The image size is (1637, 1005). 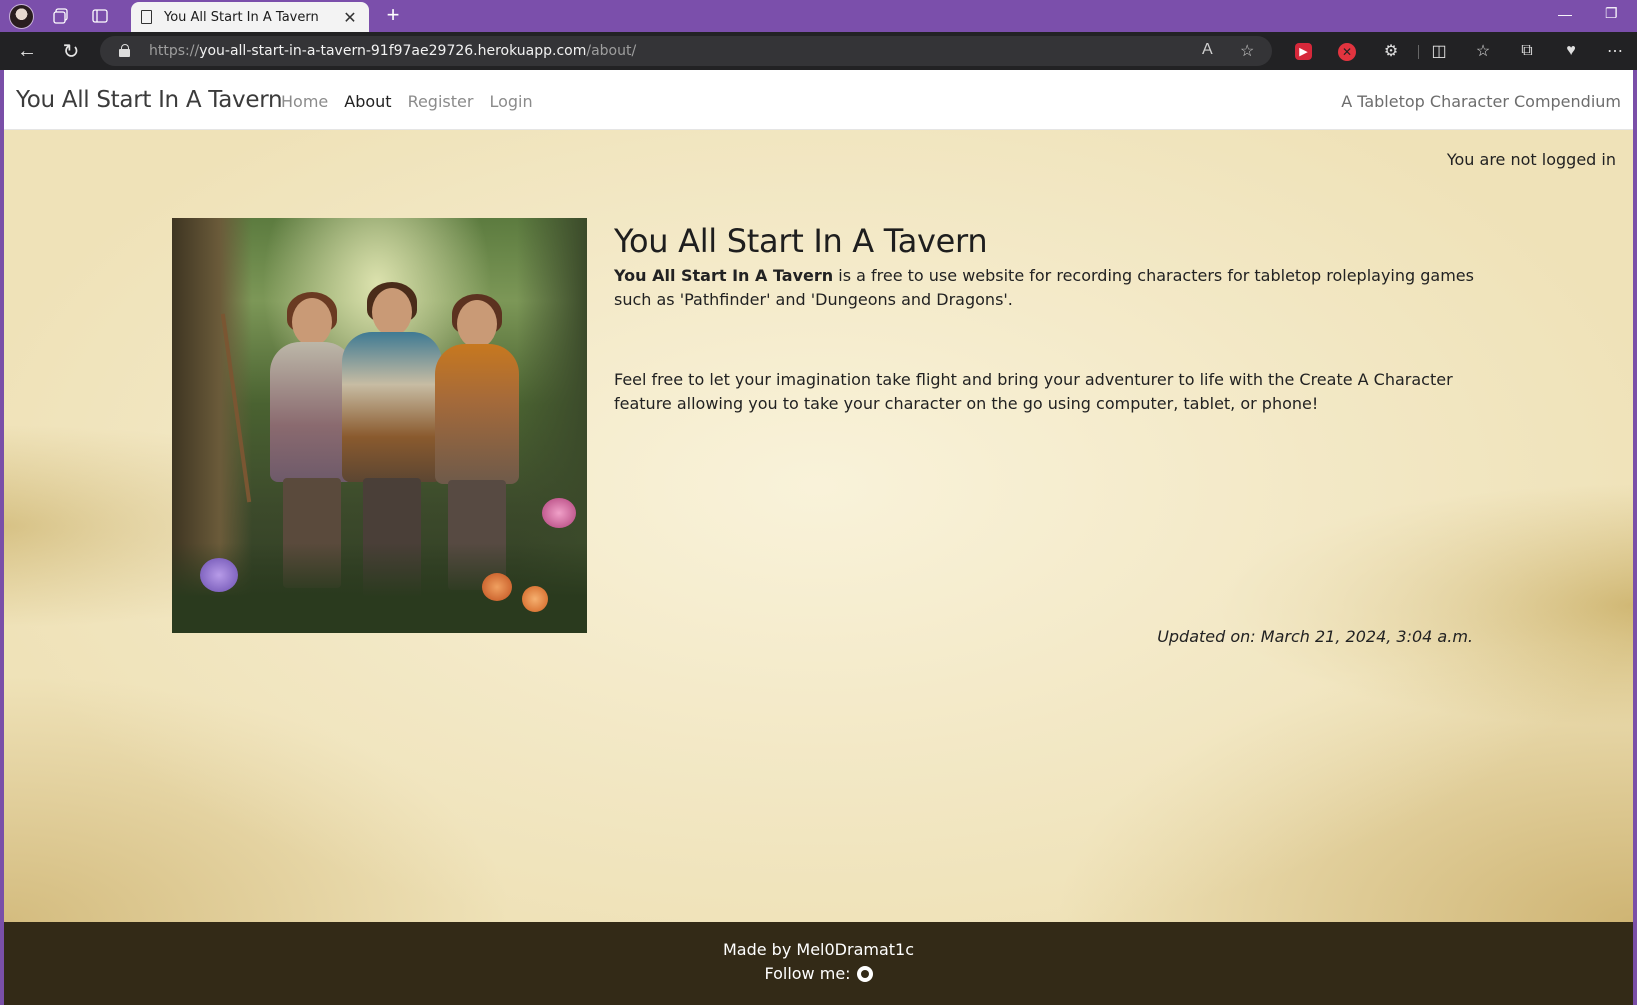 I want to click on login-status: You are not logged in, so click(x=1531, y=159).